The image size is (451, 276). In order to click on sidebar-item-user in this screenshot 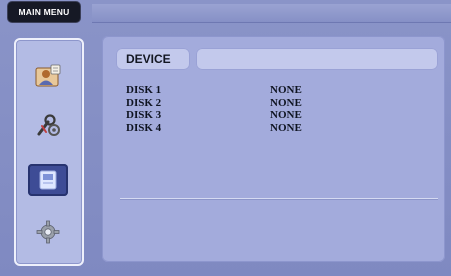, I will do `click(48, 76)`.